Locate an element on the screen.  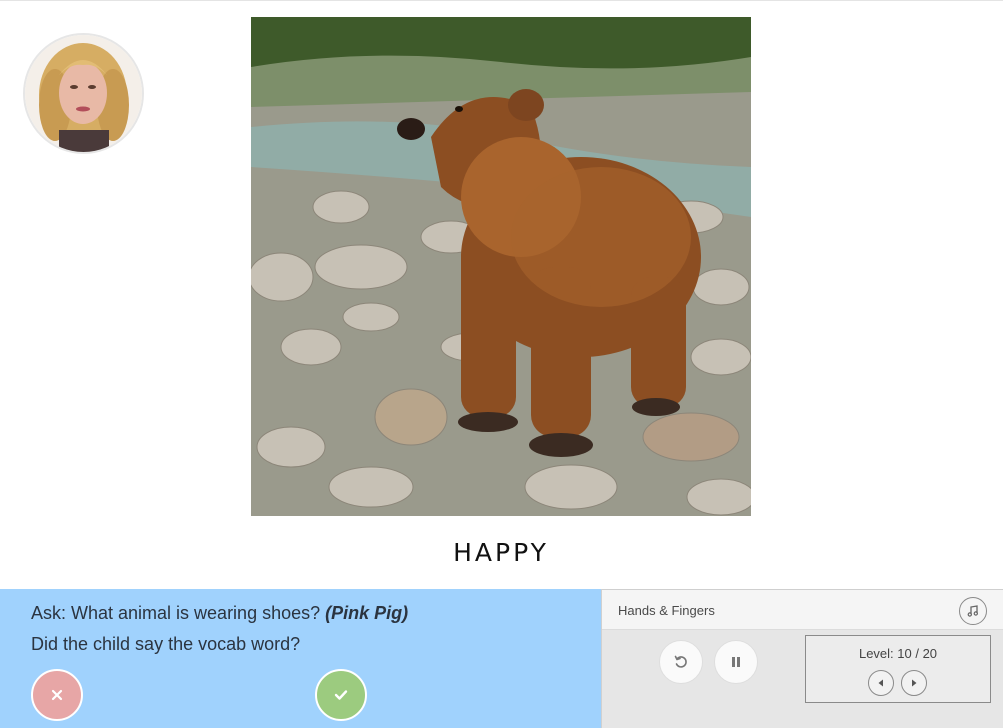
close-icon is located at coordinates (57, 695).